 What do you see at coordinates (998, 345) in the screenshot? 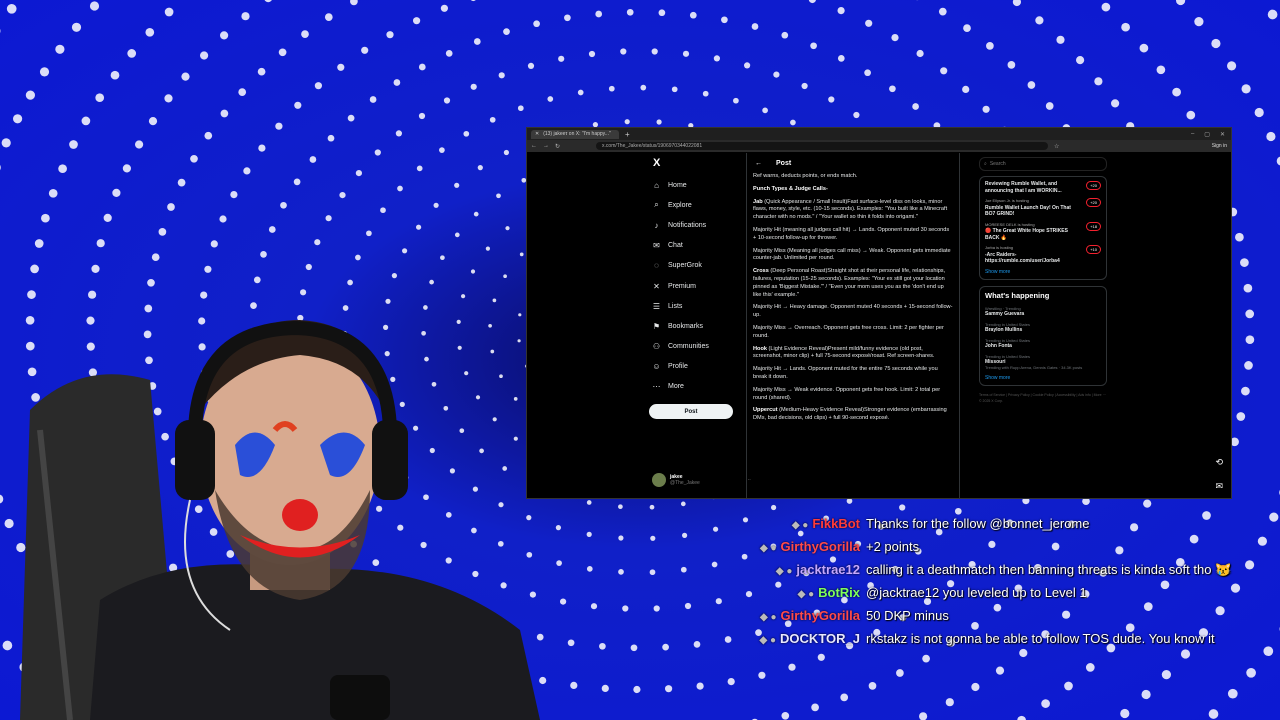
I see `trend-name: John Fonta` at bounding box center [998, 345].